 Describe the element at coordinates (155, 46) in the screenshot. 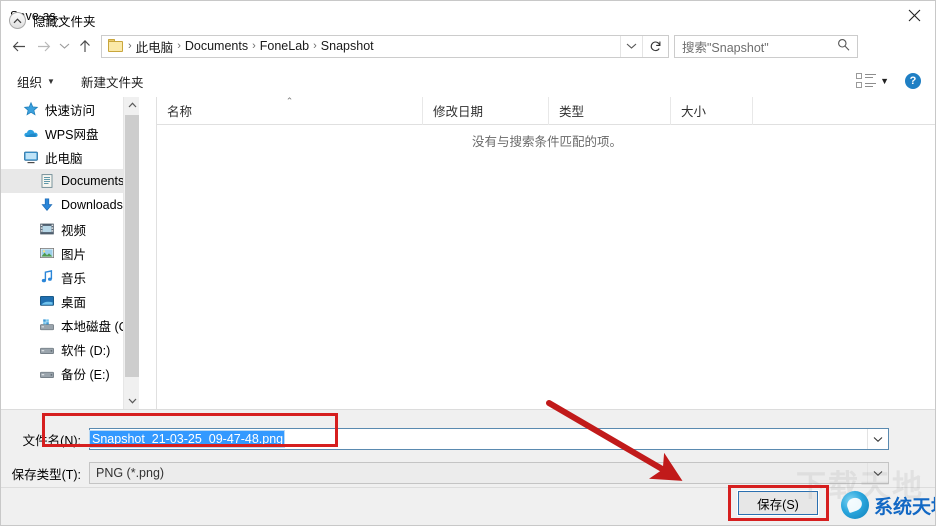

I see `breadcrumb-item-0: 此电脑` at that location.